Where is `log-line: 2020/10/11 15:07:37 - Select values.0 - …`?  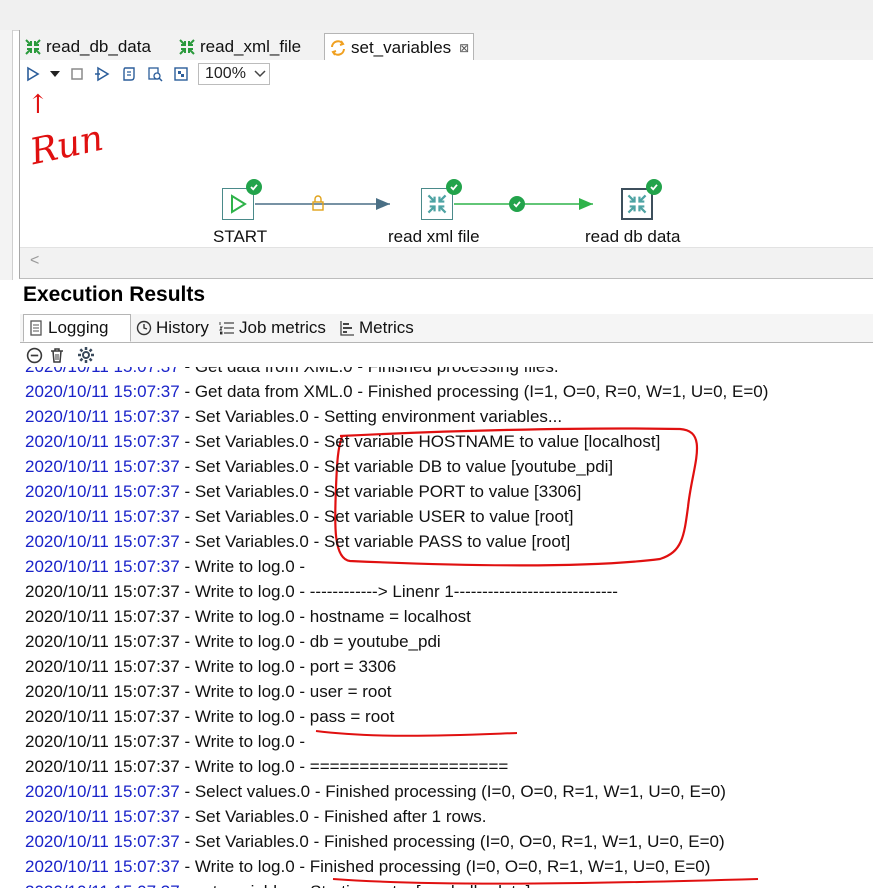
log-line: 2020/10/11 15:07:37 - Select values.0 - … is located at coordinates (375, 791).